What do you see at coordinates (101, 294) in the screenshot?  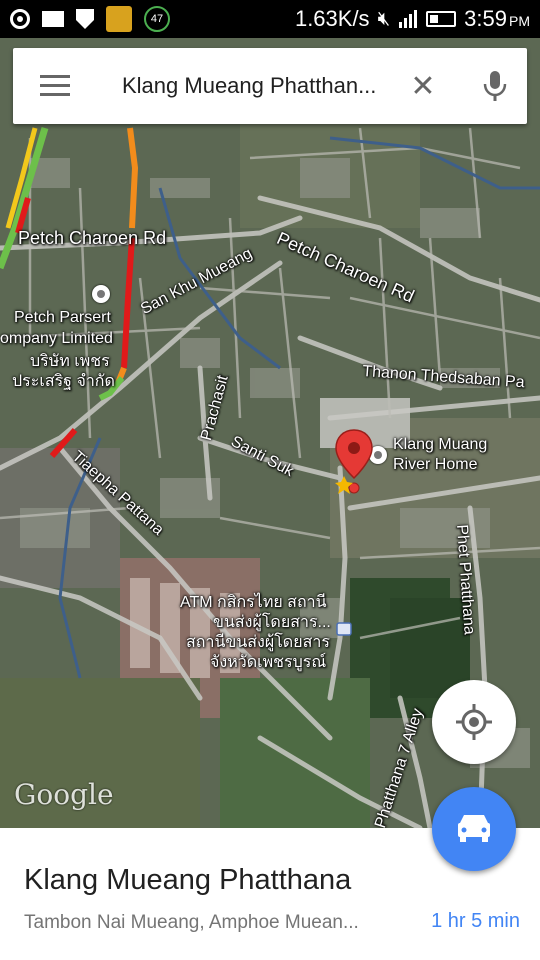 I see `poi-marker` at bounding box center [101, 294].